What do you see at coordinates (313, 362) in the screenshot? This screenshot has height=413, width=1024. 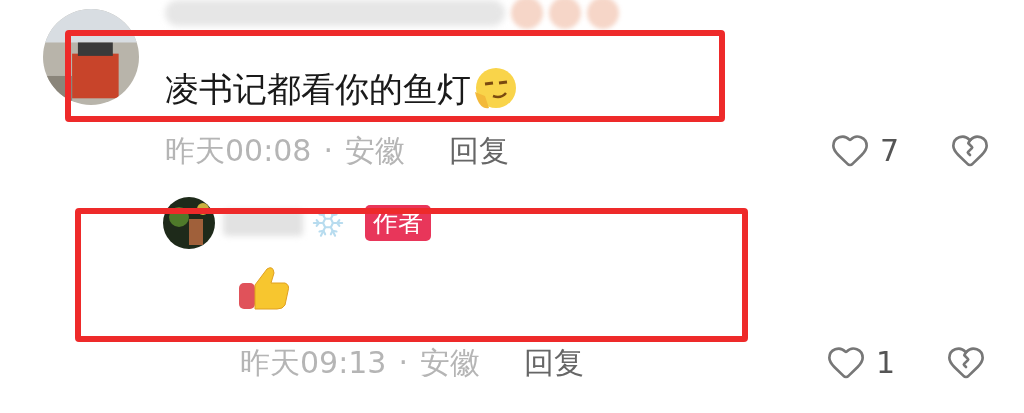 I see `comment-time: 昨天09:13` at bounding box center [313, 362].